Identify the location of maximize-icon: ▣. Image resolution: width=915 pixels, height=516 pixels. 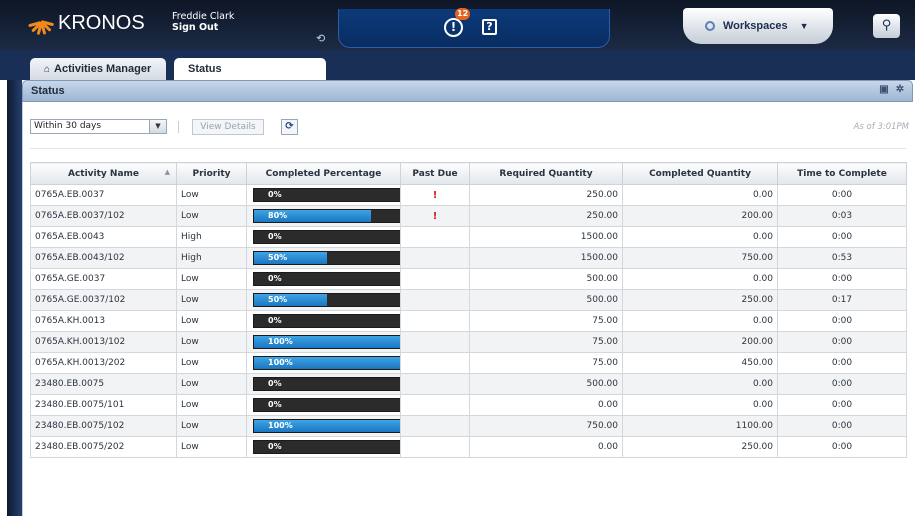
(884, 90).